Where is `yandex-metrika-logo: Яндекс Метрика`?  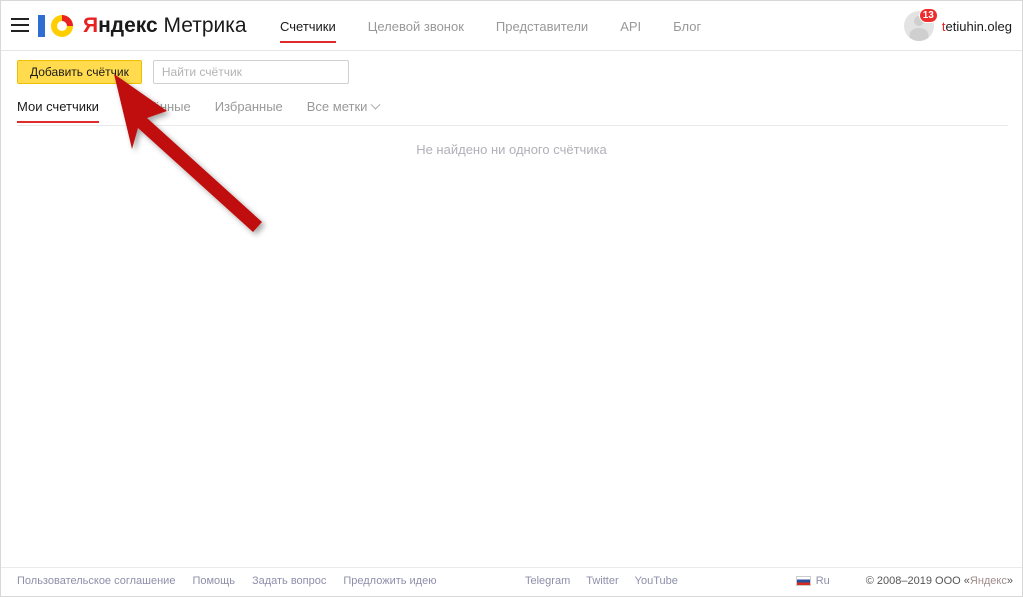 yandex-metrika-logo: Яндекс Метрика is located at coordinates (142, 26).